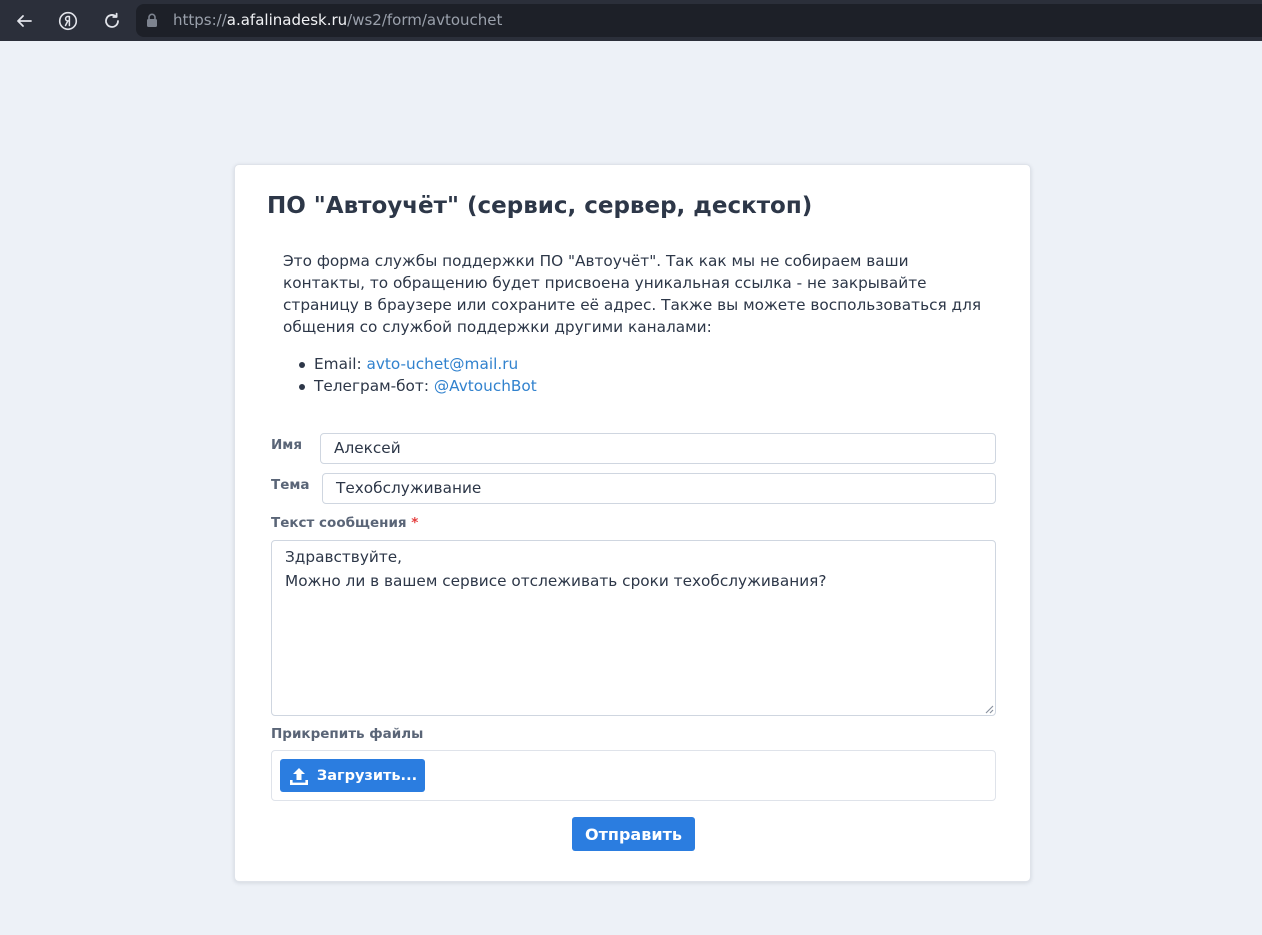  What do you see at coordinates (410, 386) in the screenshot?
I see `list-item: Телеграм-бот: @AvtouchBot` at bounding box center [410, 386].